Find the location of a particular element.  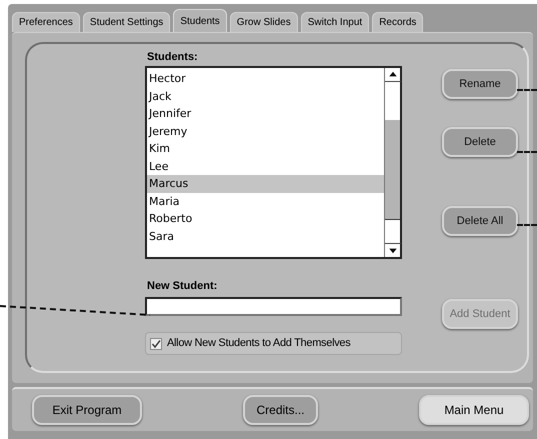

tab: Students is located at coordinates (200, 20).